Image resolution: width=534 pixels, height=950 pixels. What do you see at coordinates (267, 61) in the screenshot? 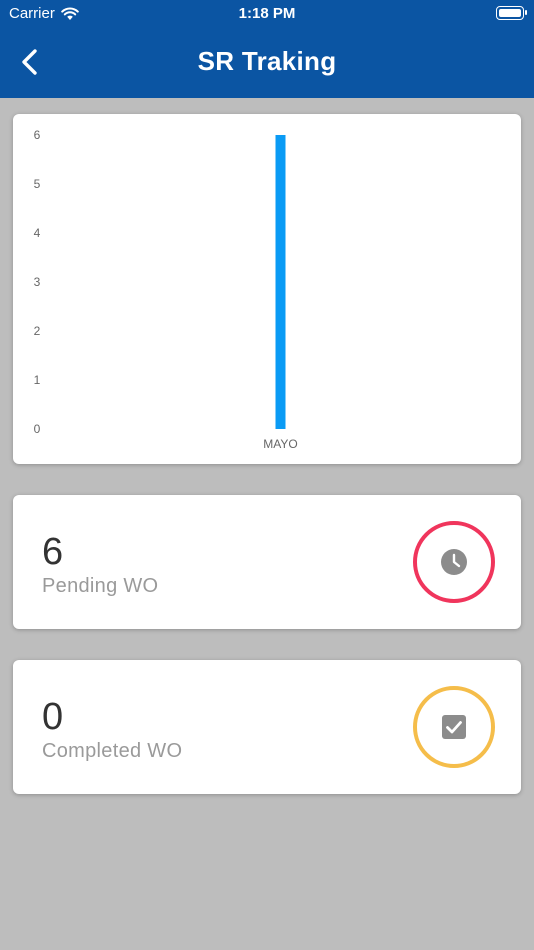
I see `page-title: SR Traking` at bounding box center [267, 61].